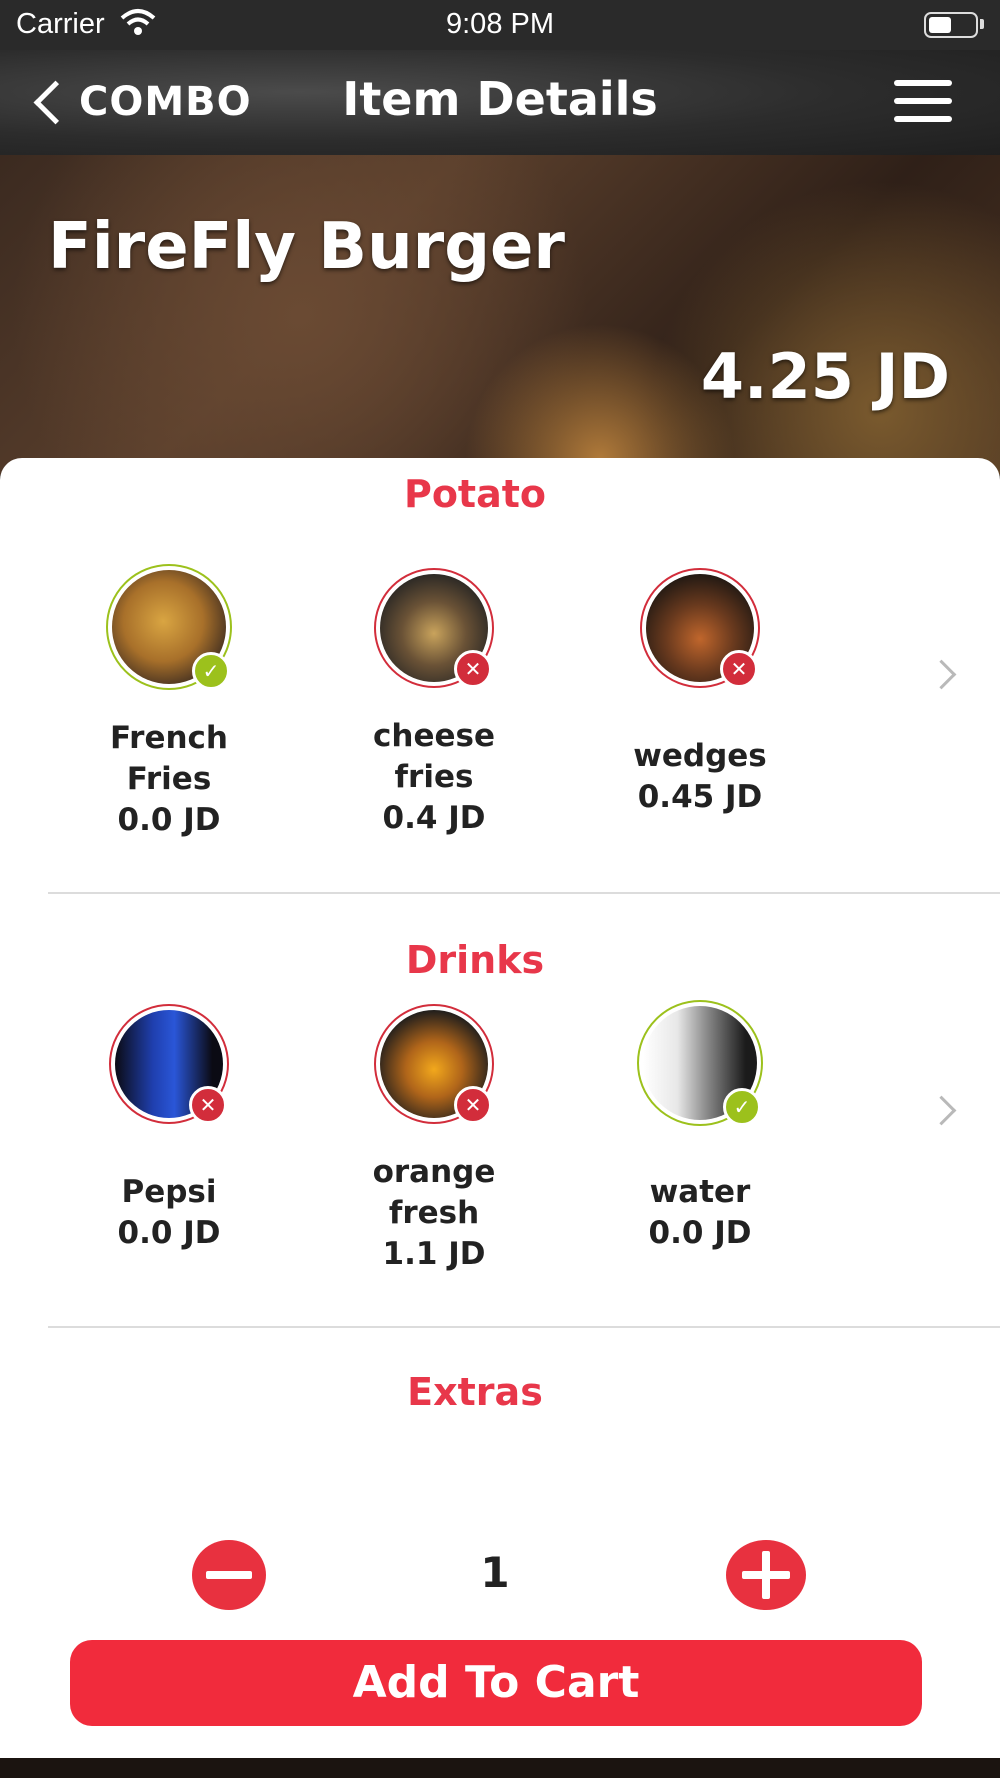 The image size is (1000, 1778). What do you see at coordinates (306, 247) in the screenshot?
I see `item-name: FireFly Burger` at bounding box center [306, 247].